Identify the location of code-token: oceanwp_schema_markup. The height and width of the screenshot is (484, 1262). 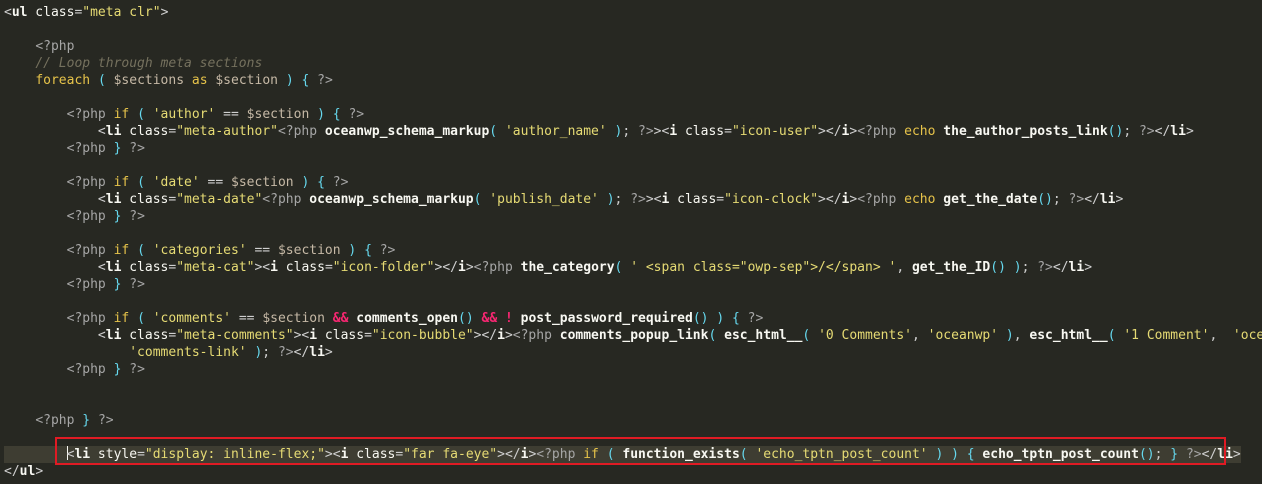
(391, 199).